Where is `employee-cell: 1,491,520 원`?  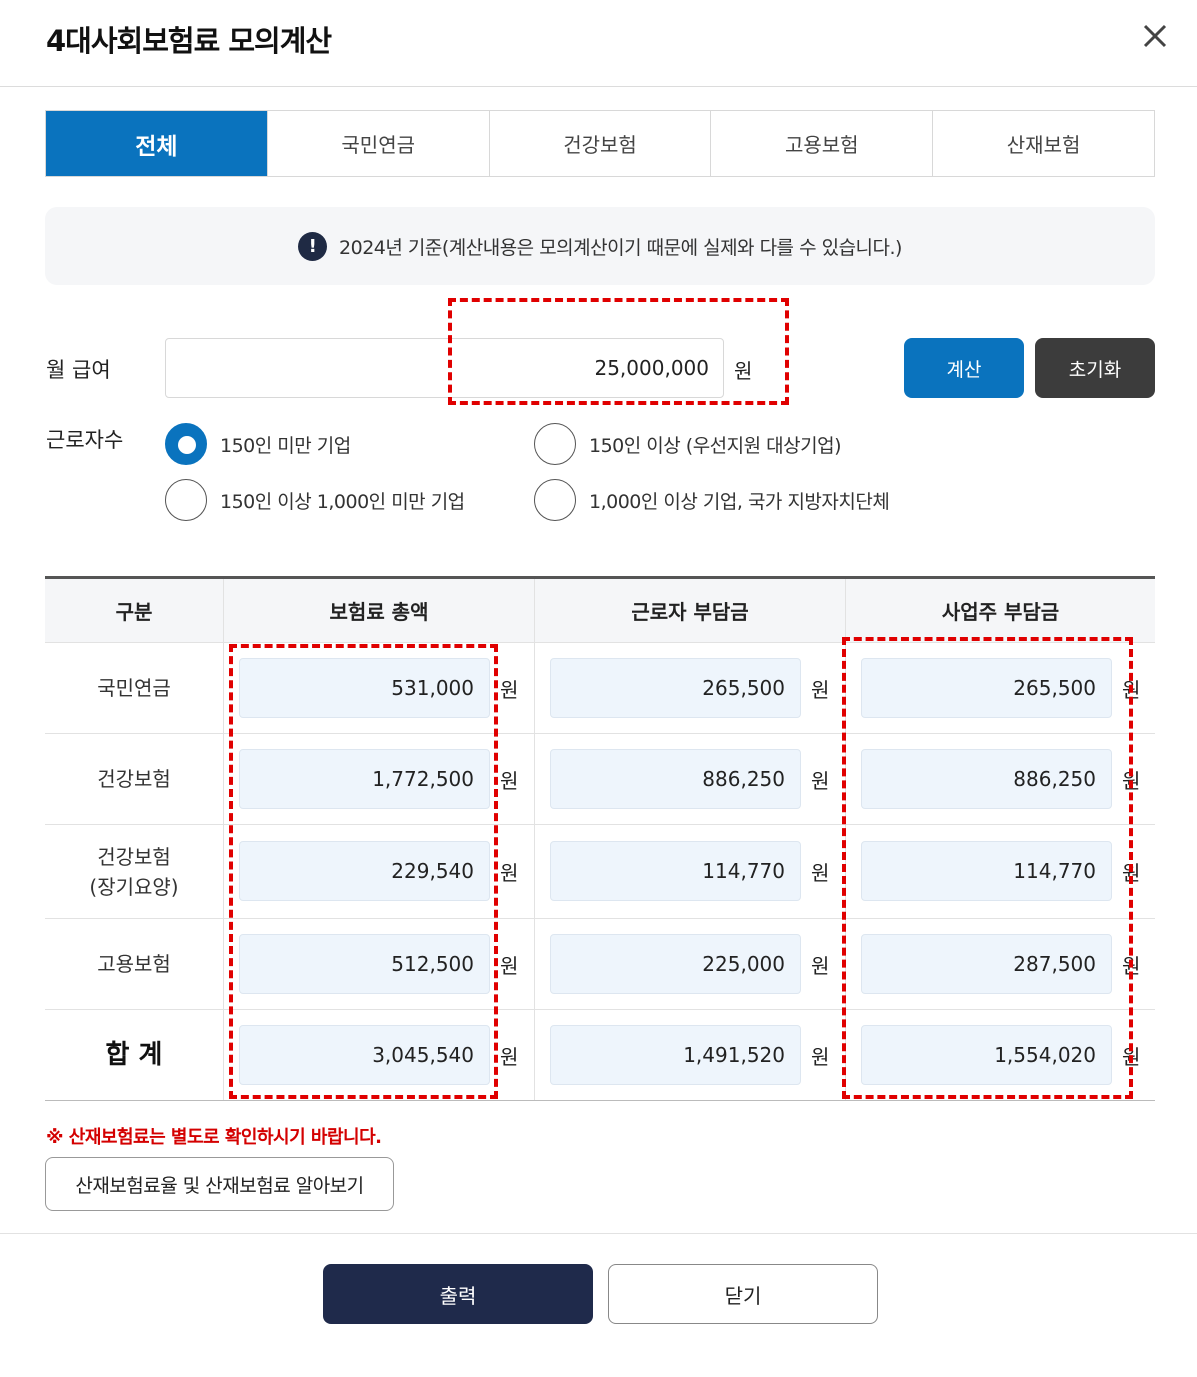
employee-cell: 1,491,520 원 is located at coordinates (689, 1055).